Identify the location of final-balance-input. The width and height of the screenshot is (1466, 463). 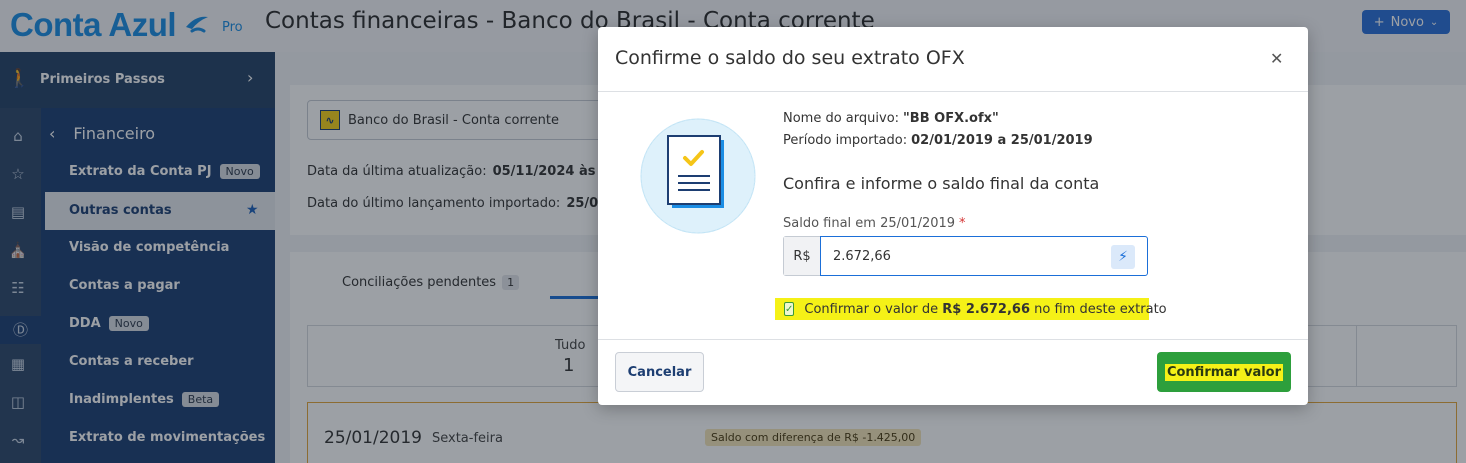
(984, 256).